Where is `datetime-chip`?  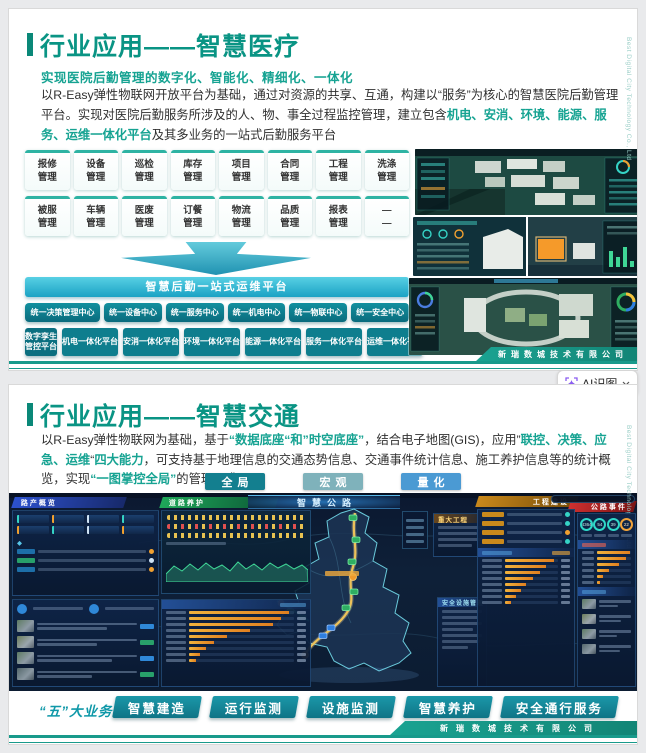
datetime-chip is located at coordinates (593, 499).